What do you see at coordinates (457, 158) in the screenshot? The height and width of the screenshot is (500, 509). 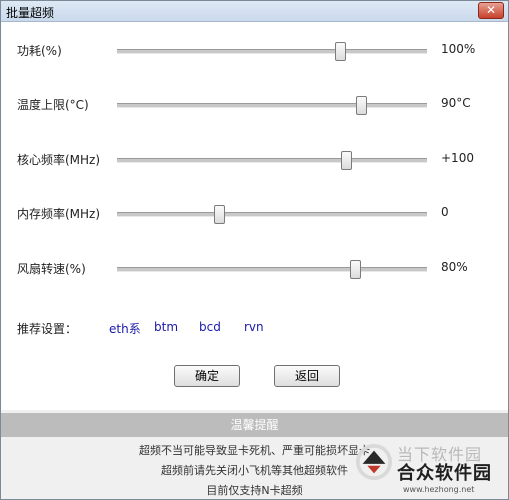 I see `core-clock-value: +100` at bounding box center [457, 158].